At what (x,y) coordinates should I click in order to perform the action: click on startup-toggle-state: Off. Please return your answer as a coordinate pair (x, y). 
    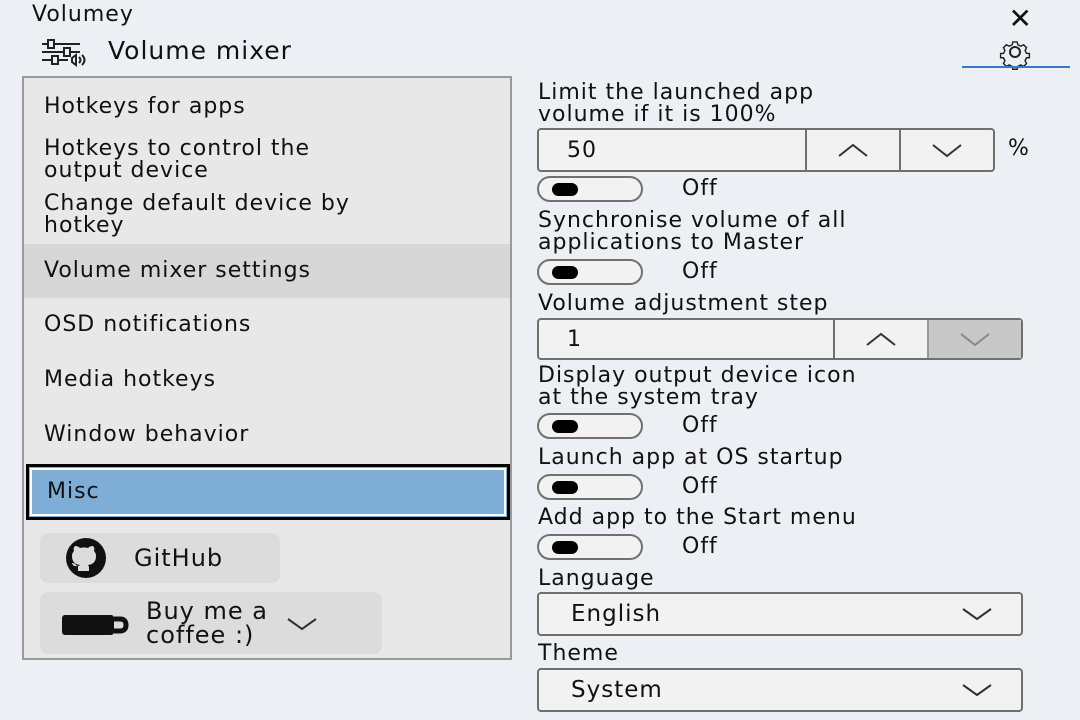
    Looking at the image, I should click on (700, 486).